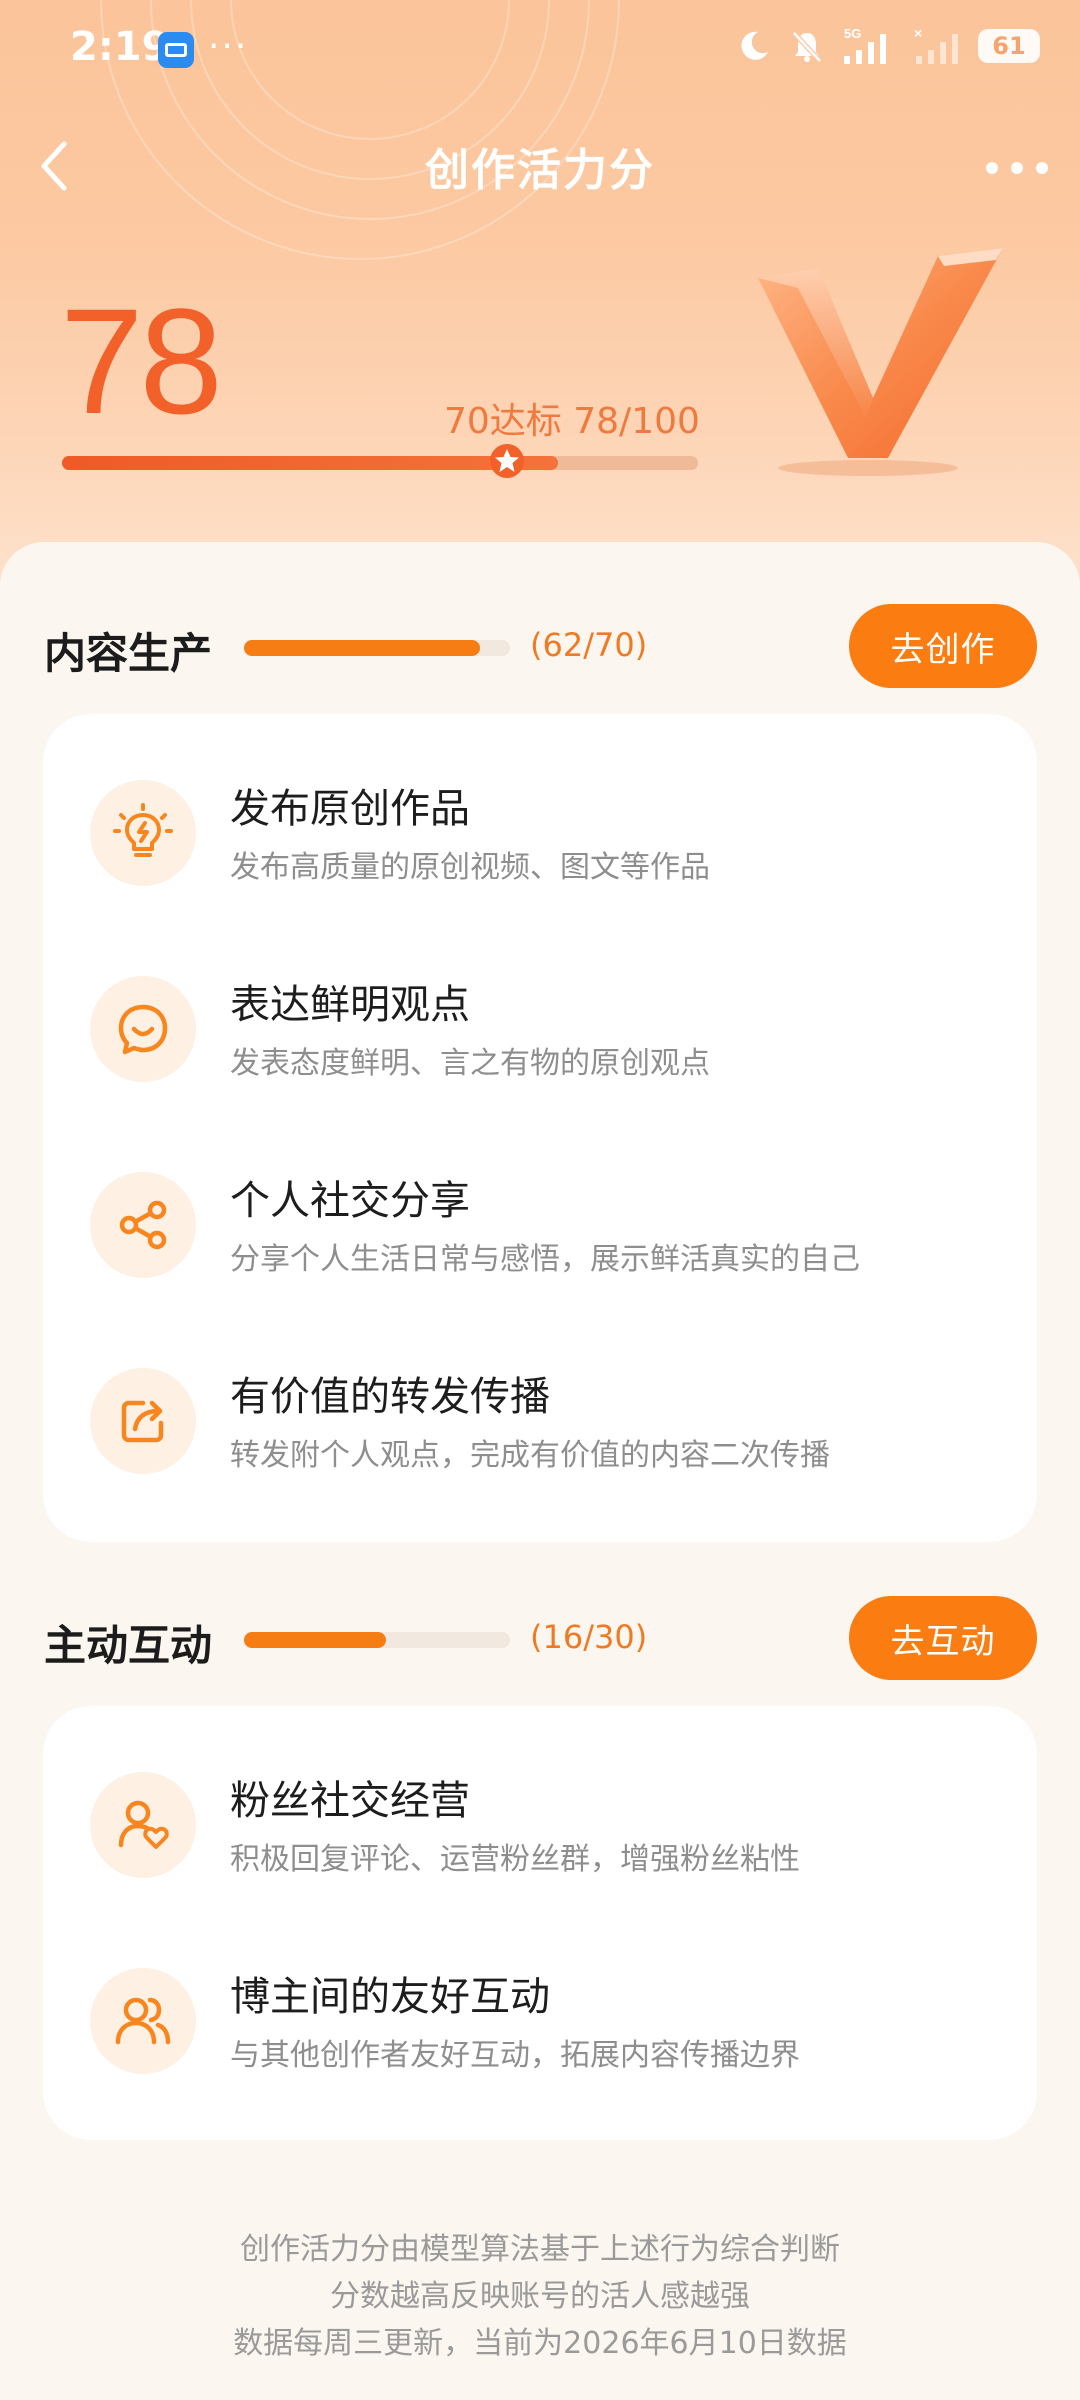  What do you see at coordinates (141, 361) in the screenshot?
I see `vitality-score: 78` at bounding box center [141, 361].